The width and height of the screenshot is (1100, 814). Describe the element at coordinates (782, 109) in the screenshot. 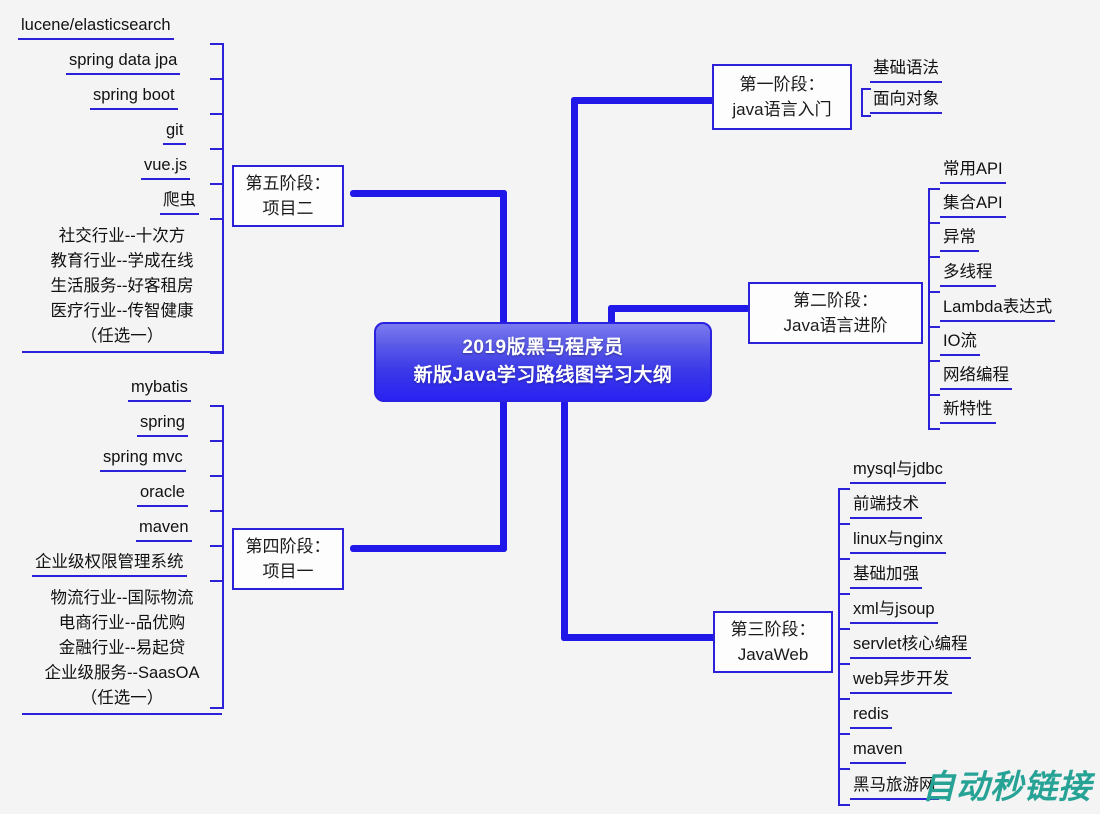

I see `stage1-line2: java语言入门` at that location.